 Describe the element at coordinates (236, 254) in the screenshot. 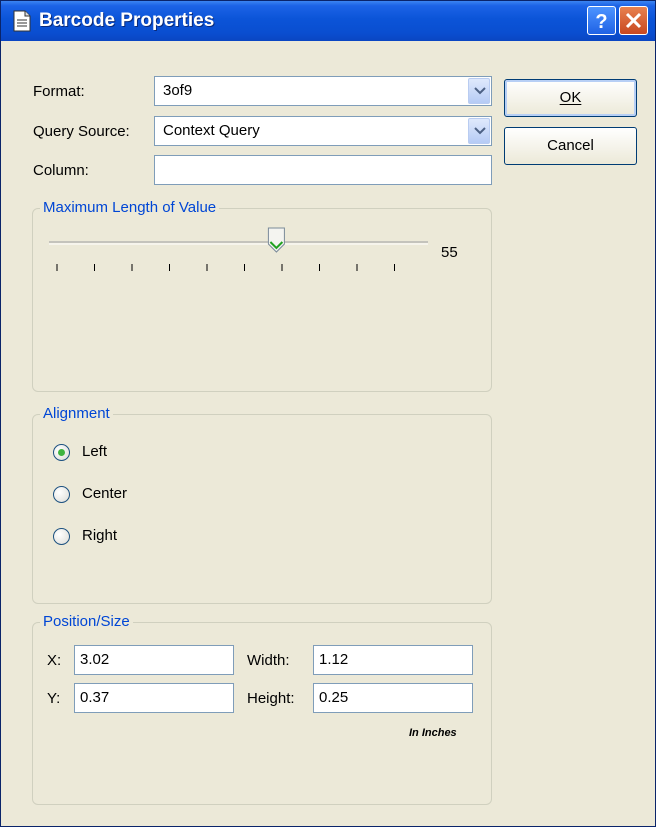

I see `max-length-slider` at that location.